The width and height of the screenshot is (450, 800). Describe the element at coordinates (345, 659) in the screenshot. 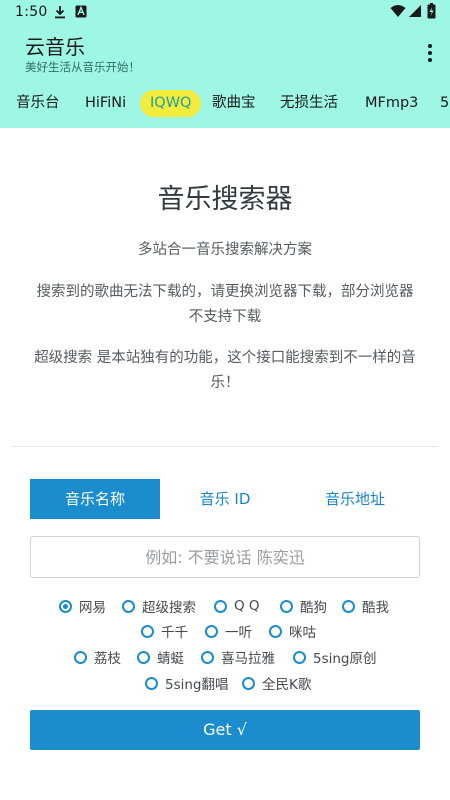

I see `source-label: 5sing原创` at that location.